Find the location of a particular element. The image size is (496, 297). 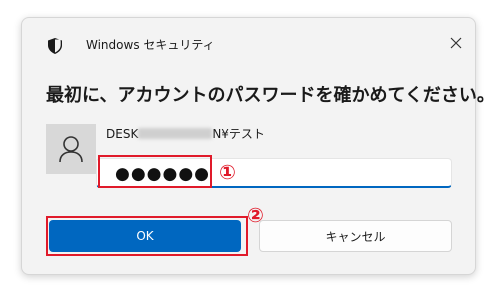

annotation-marker-1: ① is located at coordinates (227, 172).